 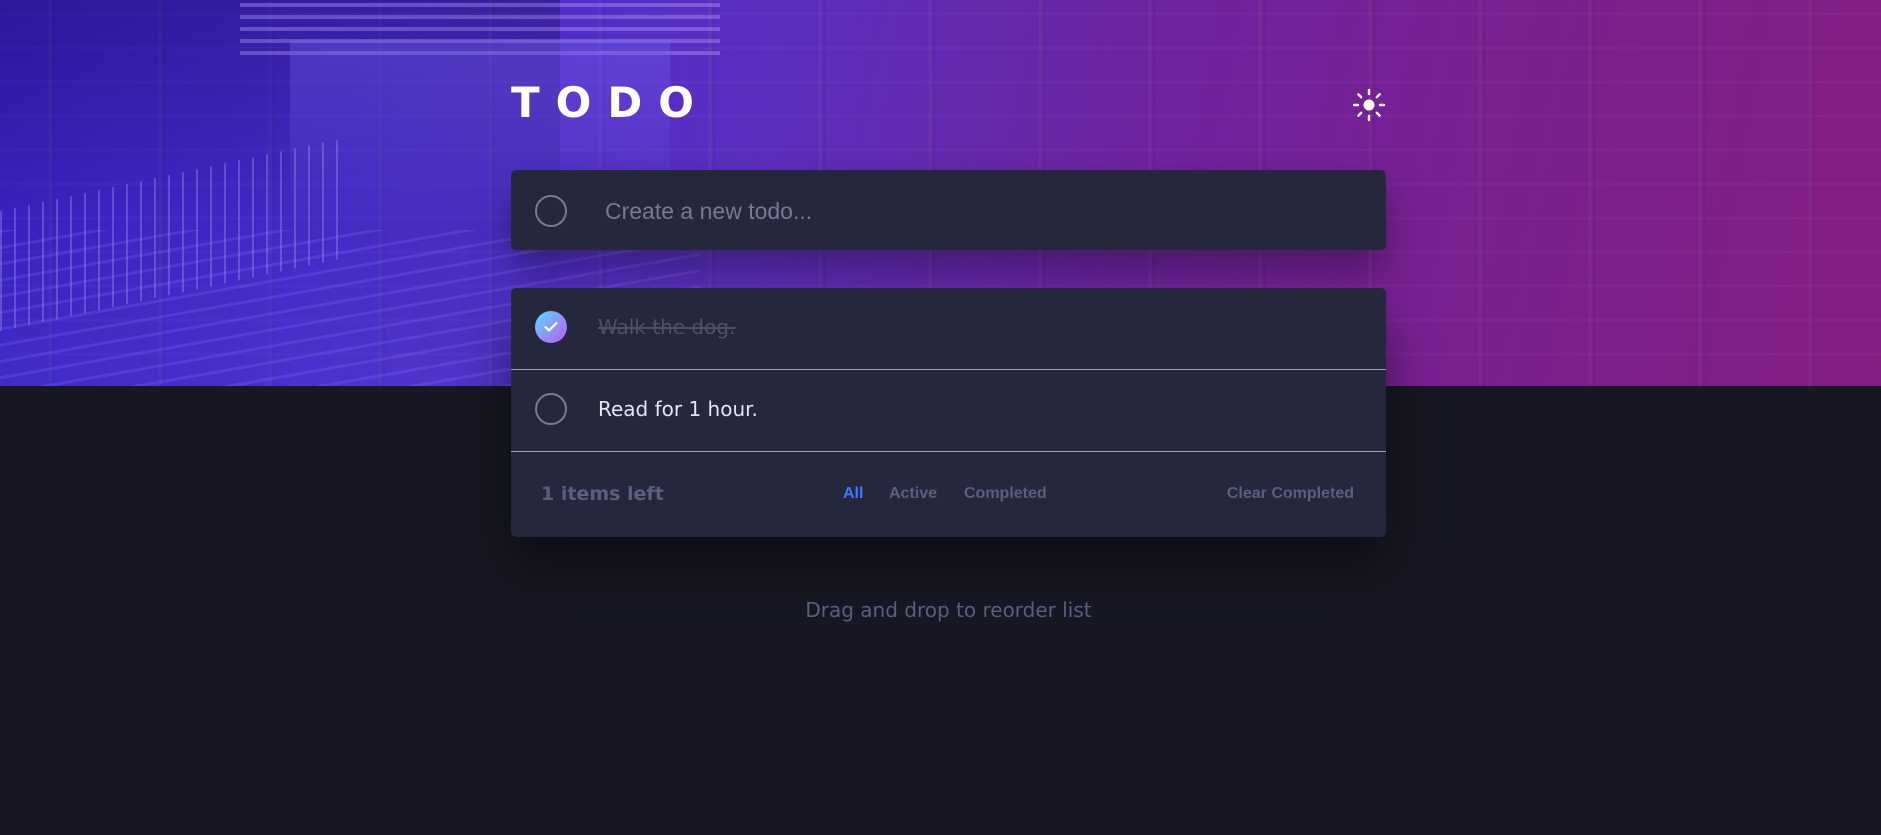 I want to click on filter-active: Active, so click(x=913, y=494).